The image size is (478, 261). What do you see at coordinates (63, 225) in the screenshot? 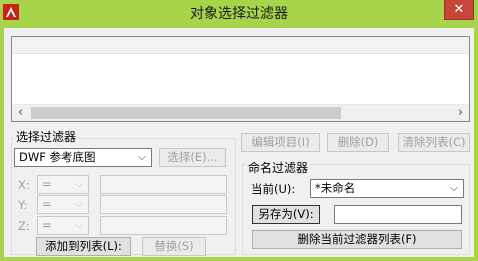
I see `z-operator-select: = ⌵` at bounding box center [63, 225].